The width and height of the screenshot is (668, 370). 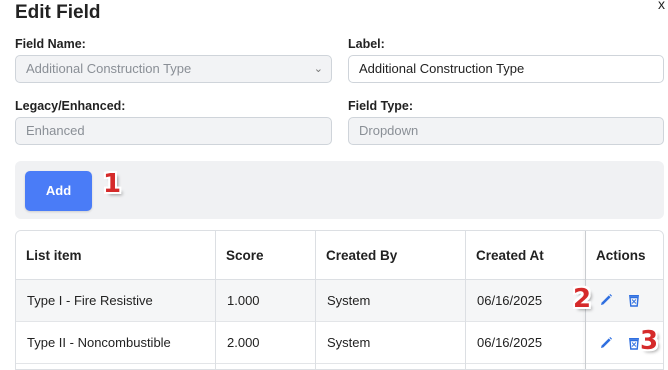 What do you see at coordinates (243, 342) in the screenshot?
I see `cell-score: 2.000` at bounding box center [243, 342].